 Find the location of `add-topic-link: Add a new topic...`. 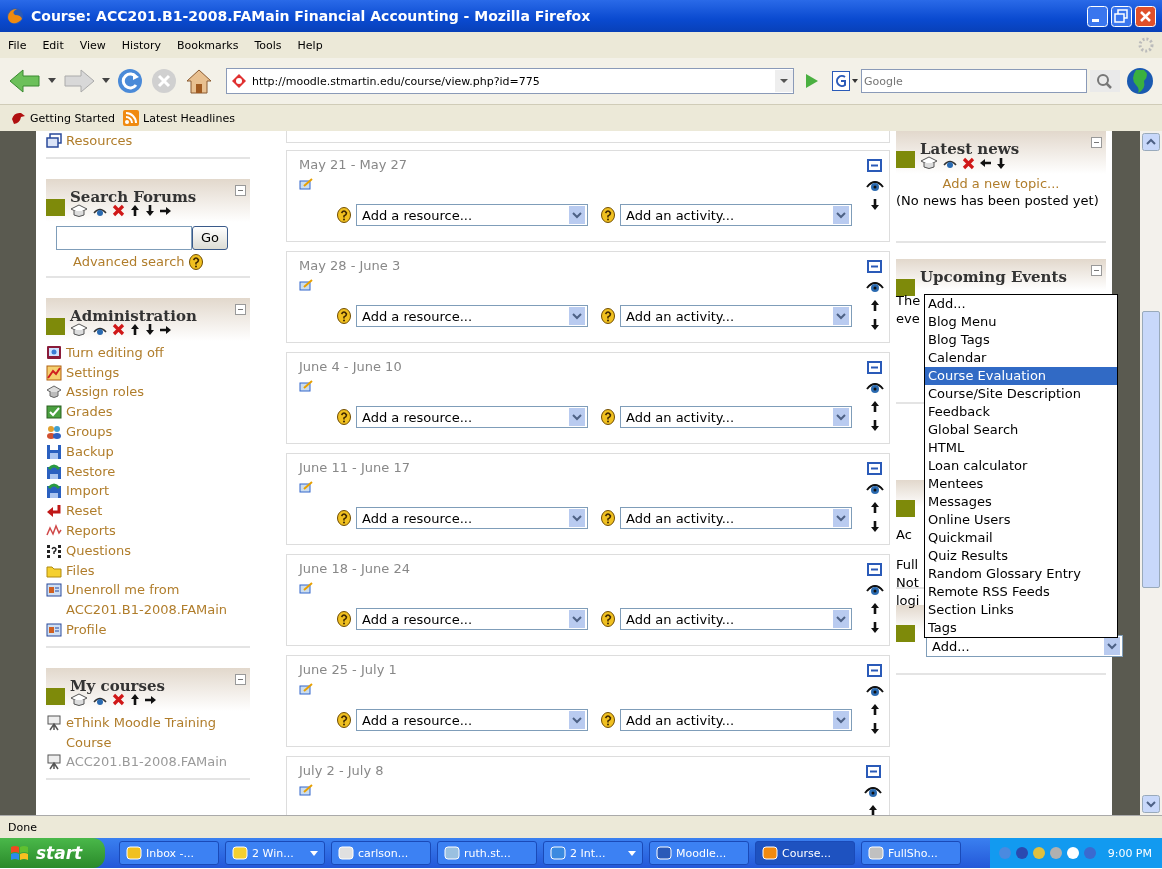

add-topic-link: Add a new topic... is located at coordinates (1001, 183).